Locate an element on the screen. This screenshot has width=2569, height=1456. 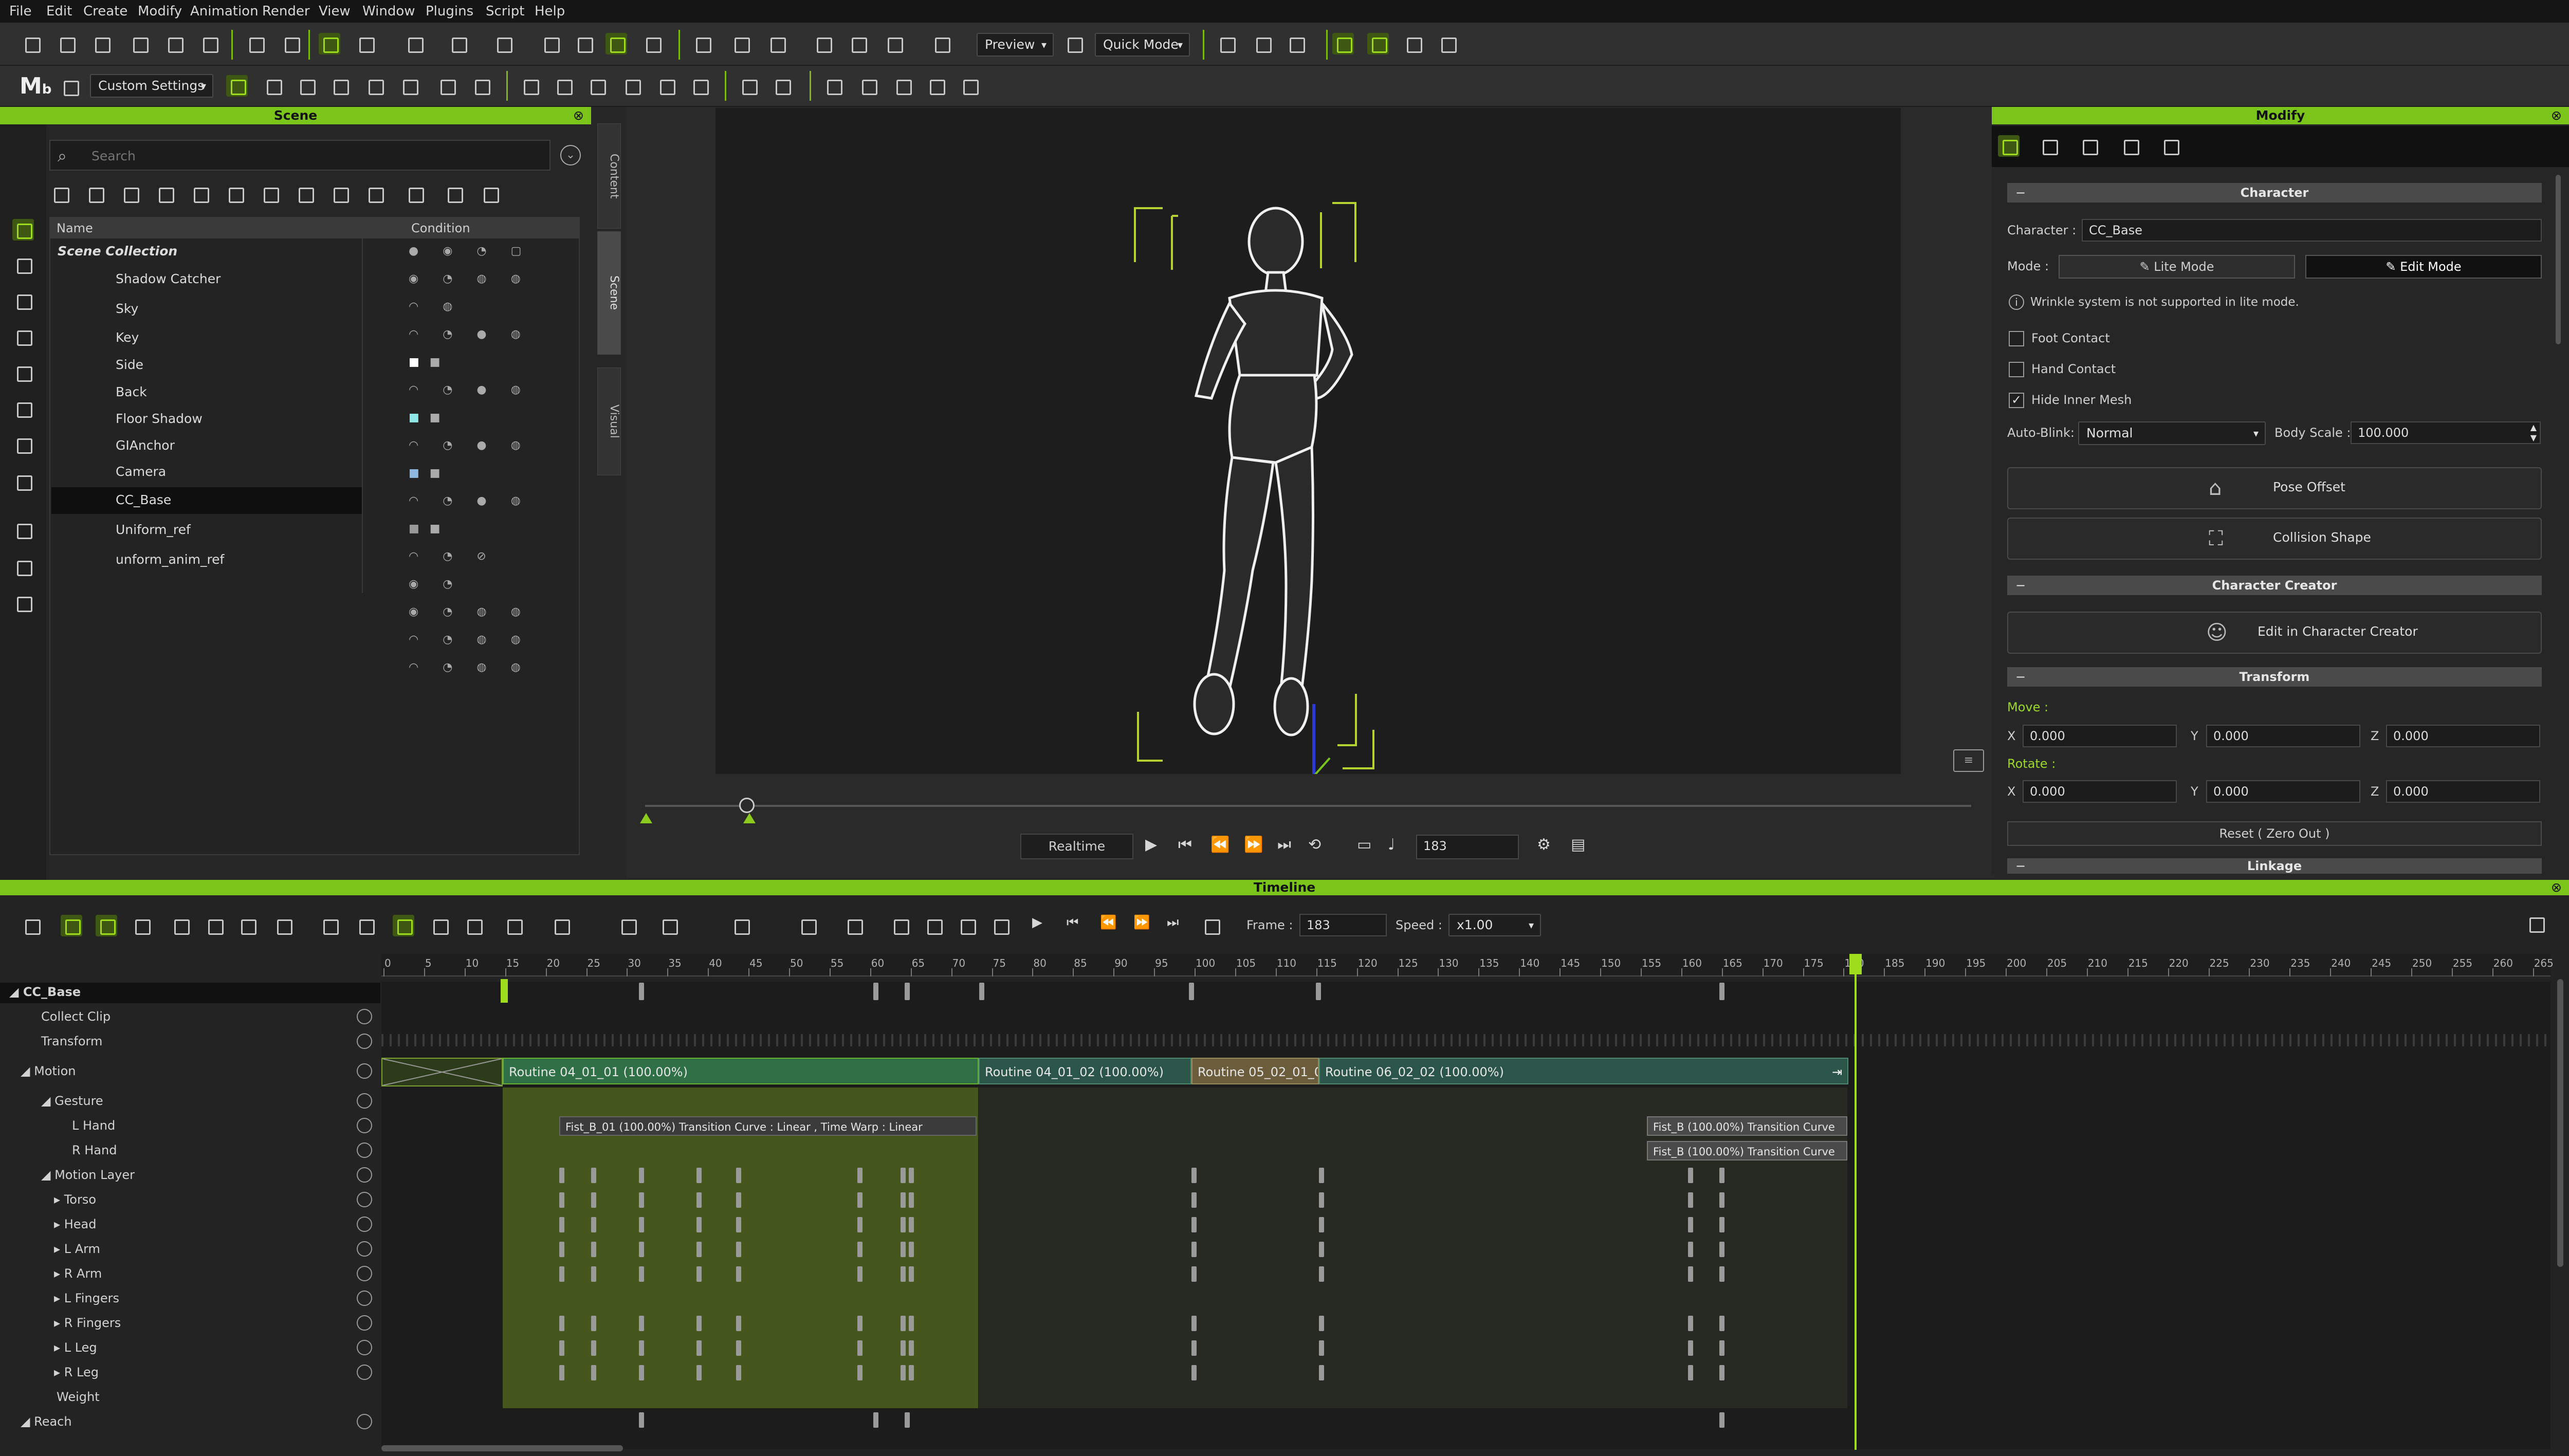
home-icon is located at coordinates (776, 43).